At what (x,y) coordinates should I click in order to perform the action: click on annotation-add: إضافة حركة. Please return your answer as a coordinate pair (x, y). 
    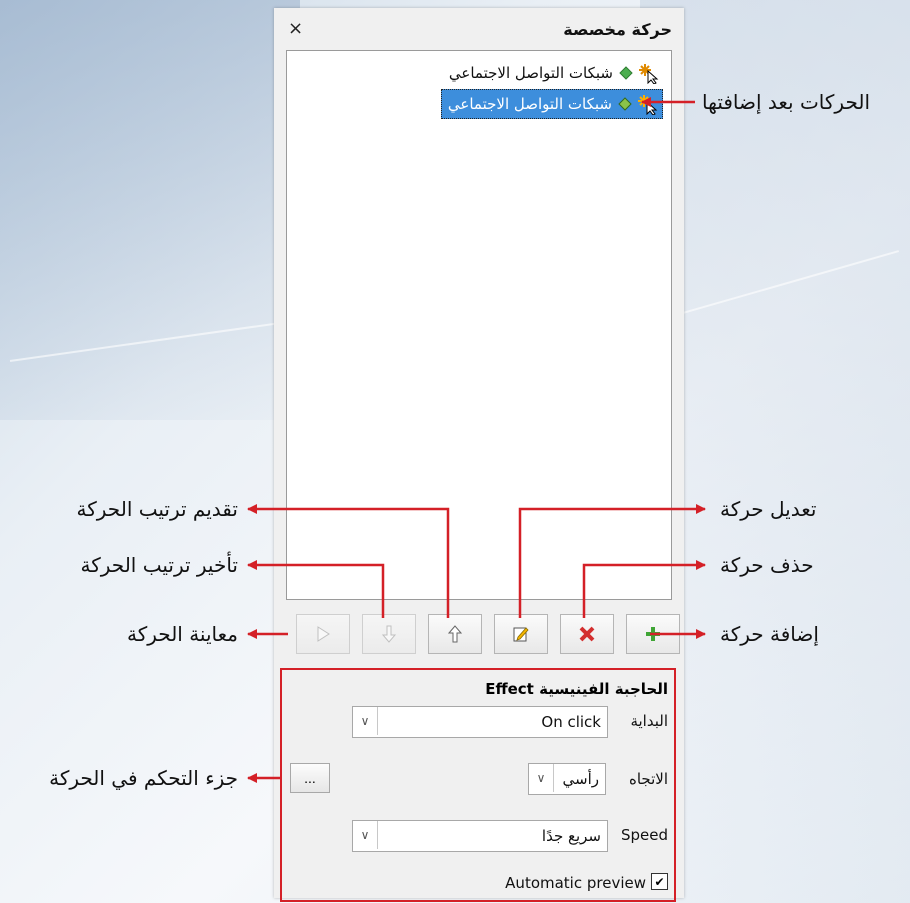
    Looking at the image, I should click on (769, 634).